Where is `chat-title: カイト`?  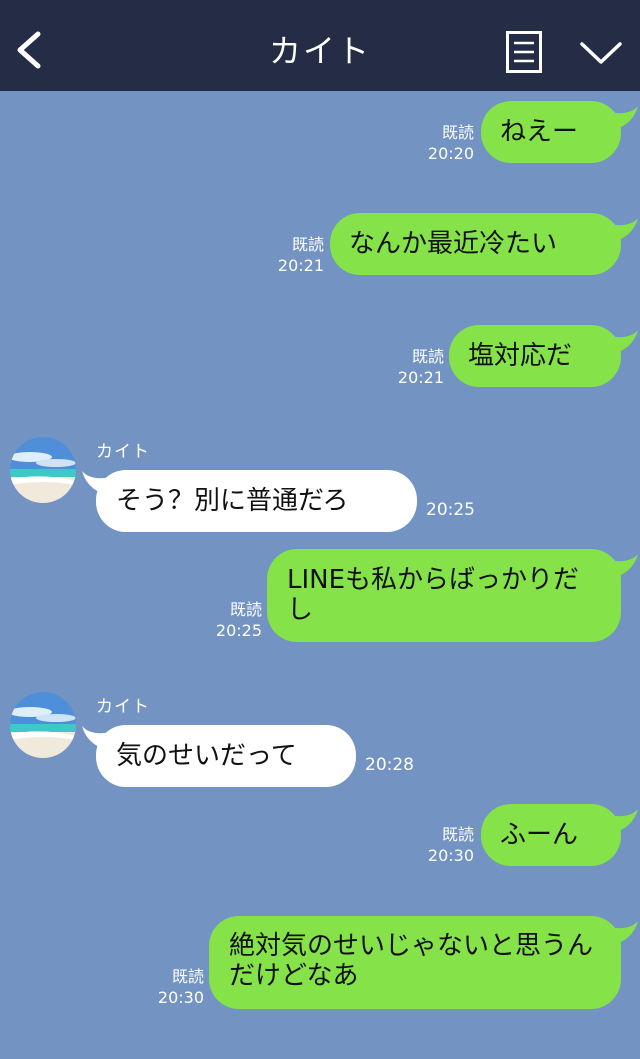 chat-title: カイト is located at coordinates (319, 51).